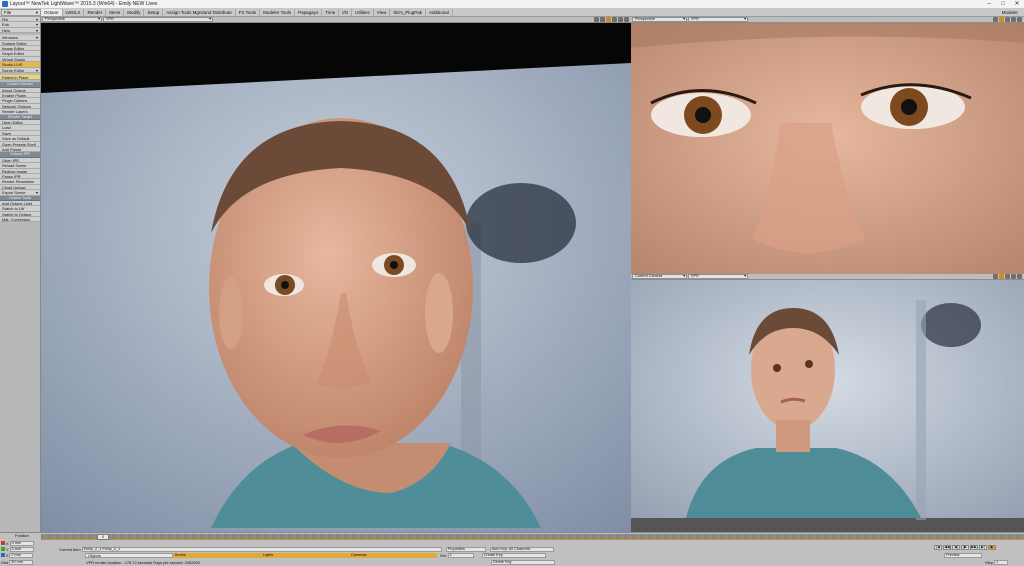 Image resolution: width=1024 pixels, height=566 pixels. Describe the element at coordinates (382, 12) in the screenshot. I see `tab-view: View` at that location.